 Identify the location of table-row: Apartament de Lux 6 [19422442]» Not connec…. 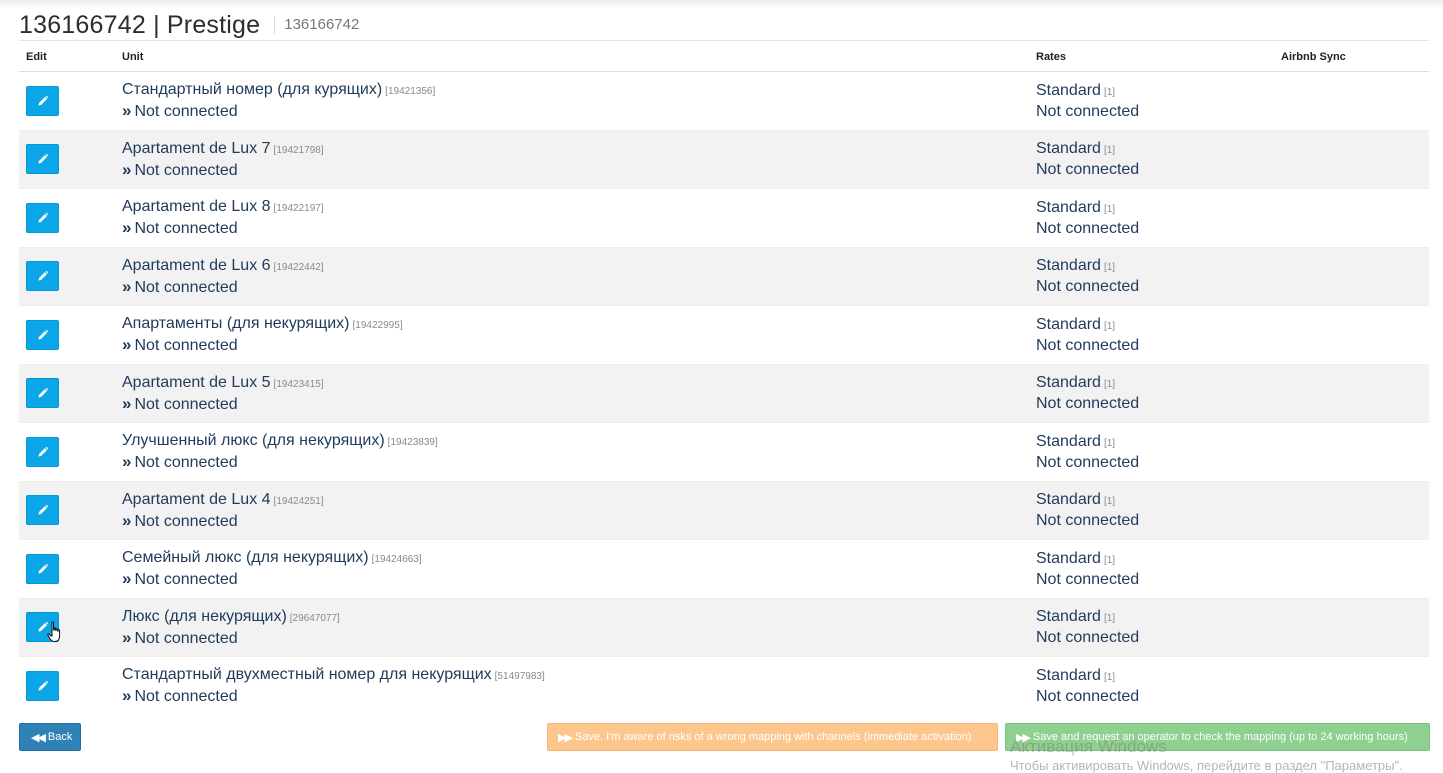
(724, 276).